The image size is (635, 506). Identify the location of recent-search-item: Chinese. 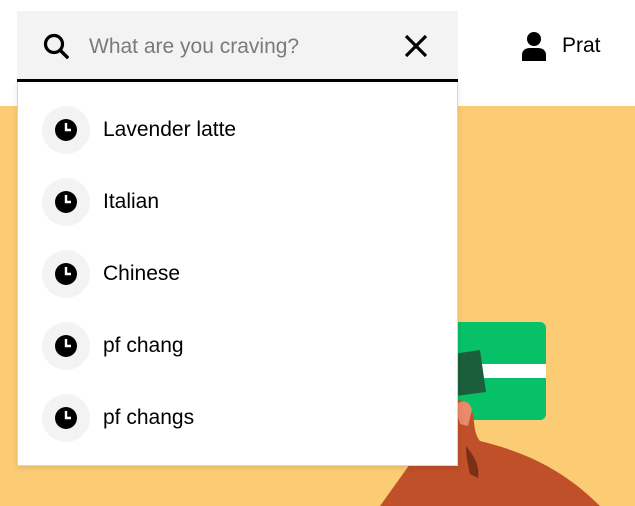
(237, 274).